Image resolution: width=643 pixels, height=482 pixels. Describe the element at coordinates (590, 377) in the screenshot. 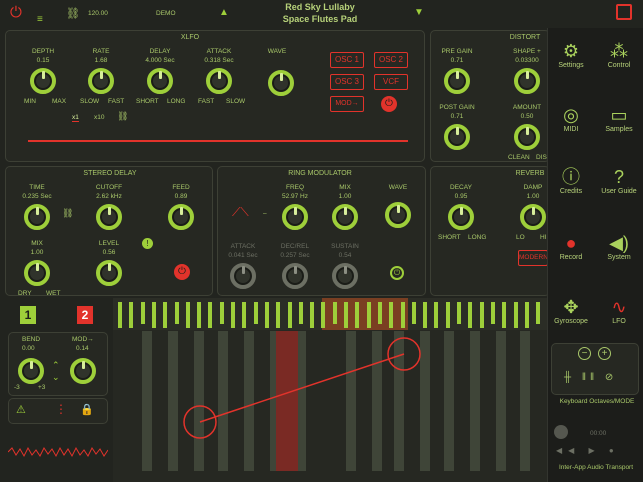

I see `octave-mode-icons: ╫ ‖‖ ⊘` at that location.